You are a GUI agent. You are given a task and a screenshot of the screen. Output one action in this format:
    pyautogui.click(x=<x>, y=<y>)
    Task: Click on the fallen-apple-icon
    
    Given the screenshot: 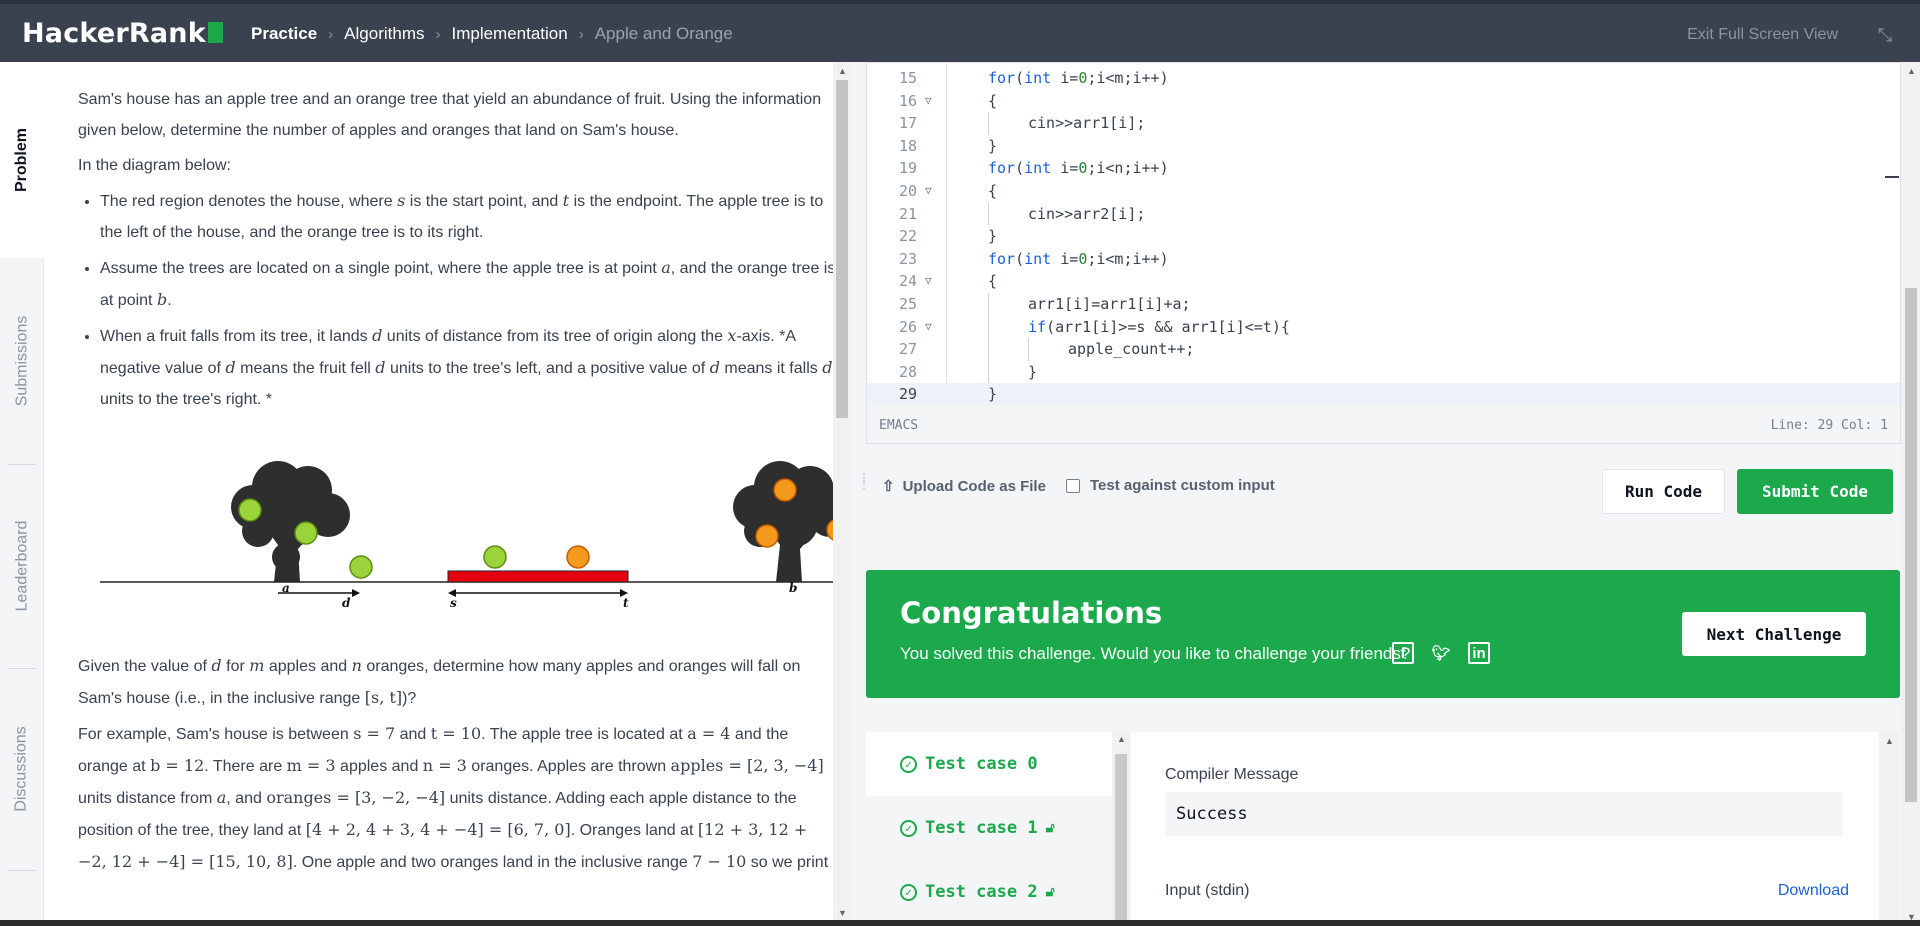 What is the action you would take?
    pyautogui.click(x=361, y=567)
    